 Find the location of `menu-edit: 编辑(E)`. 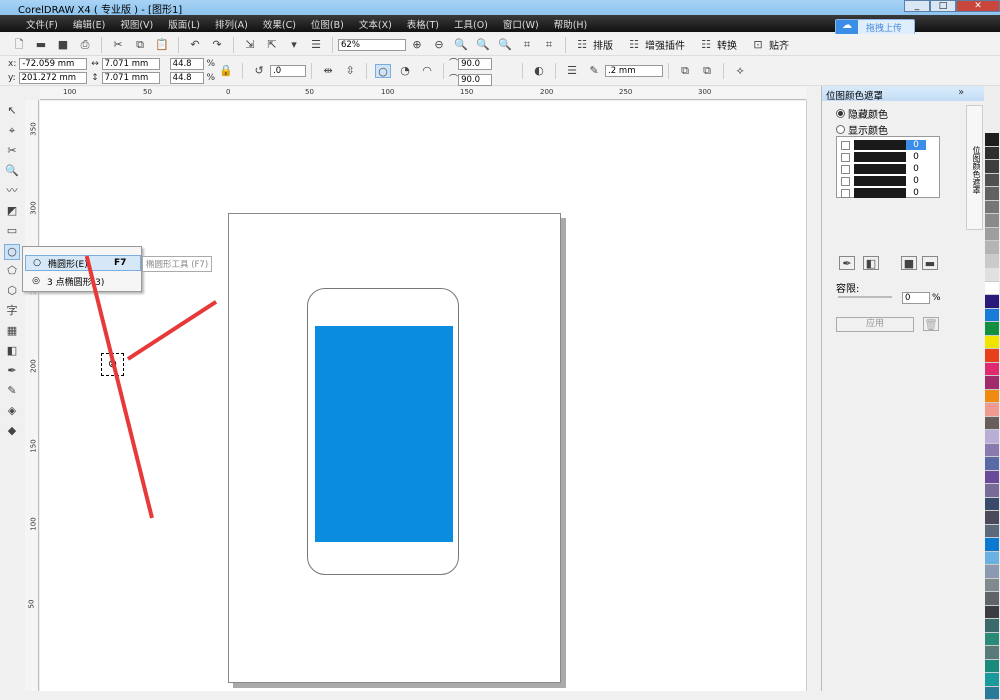

menu-edit: 编辑(E) is located at coordinates (89, 24).